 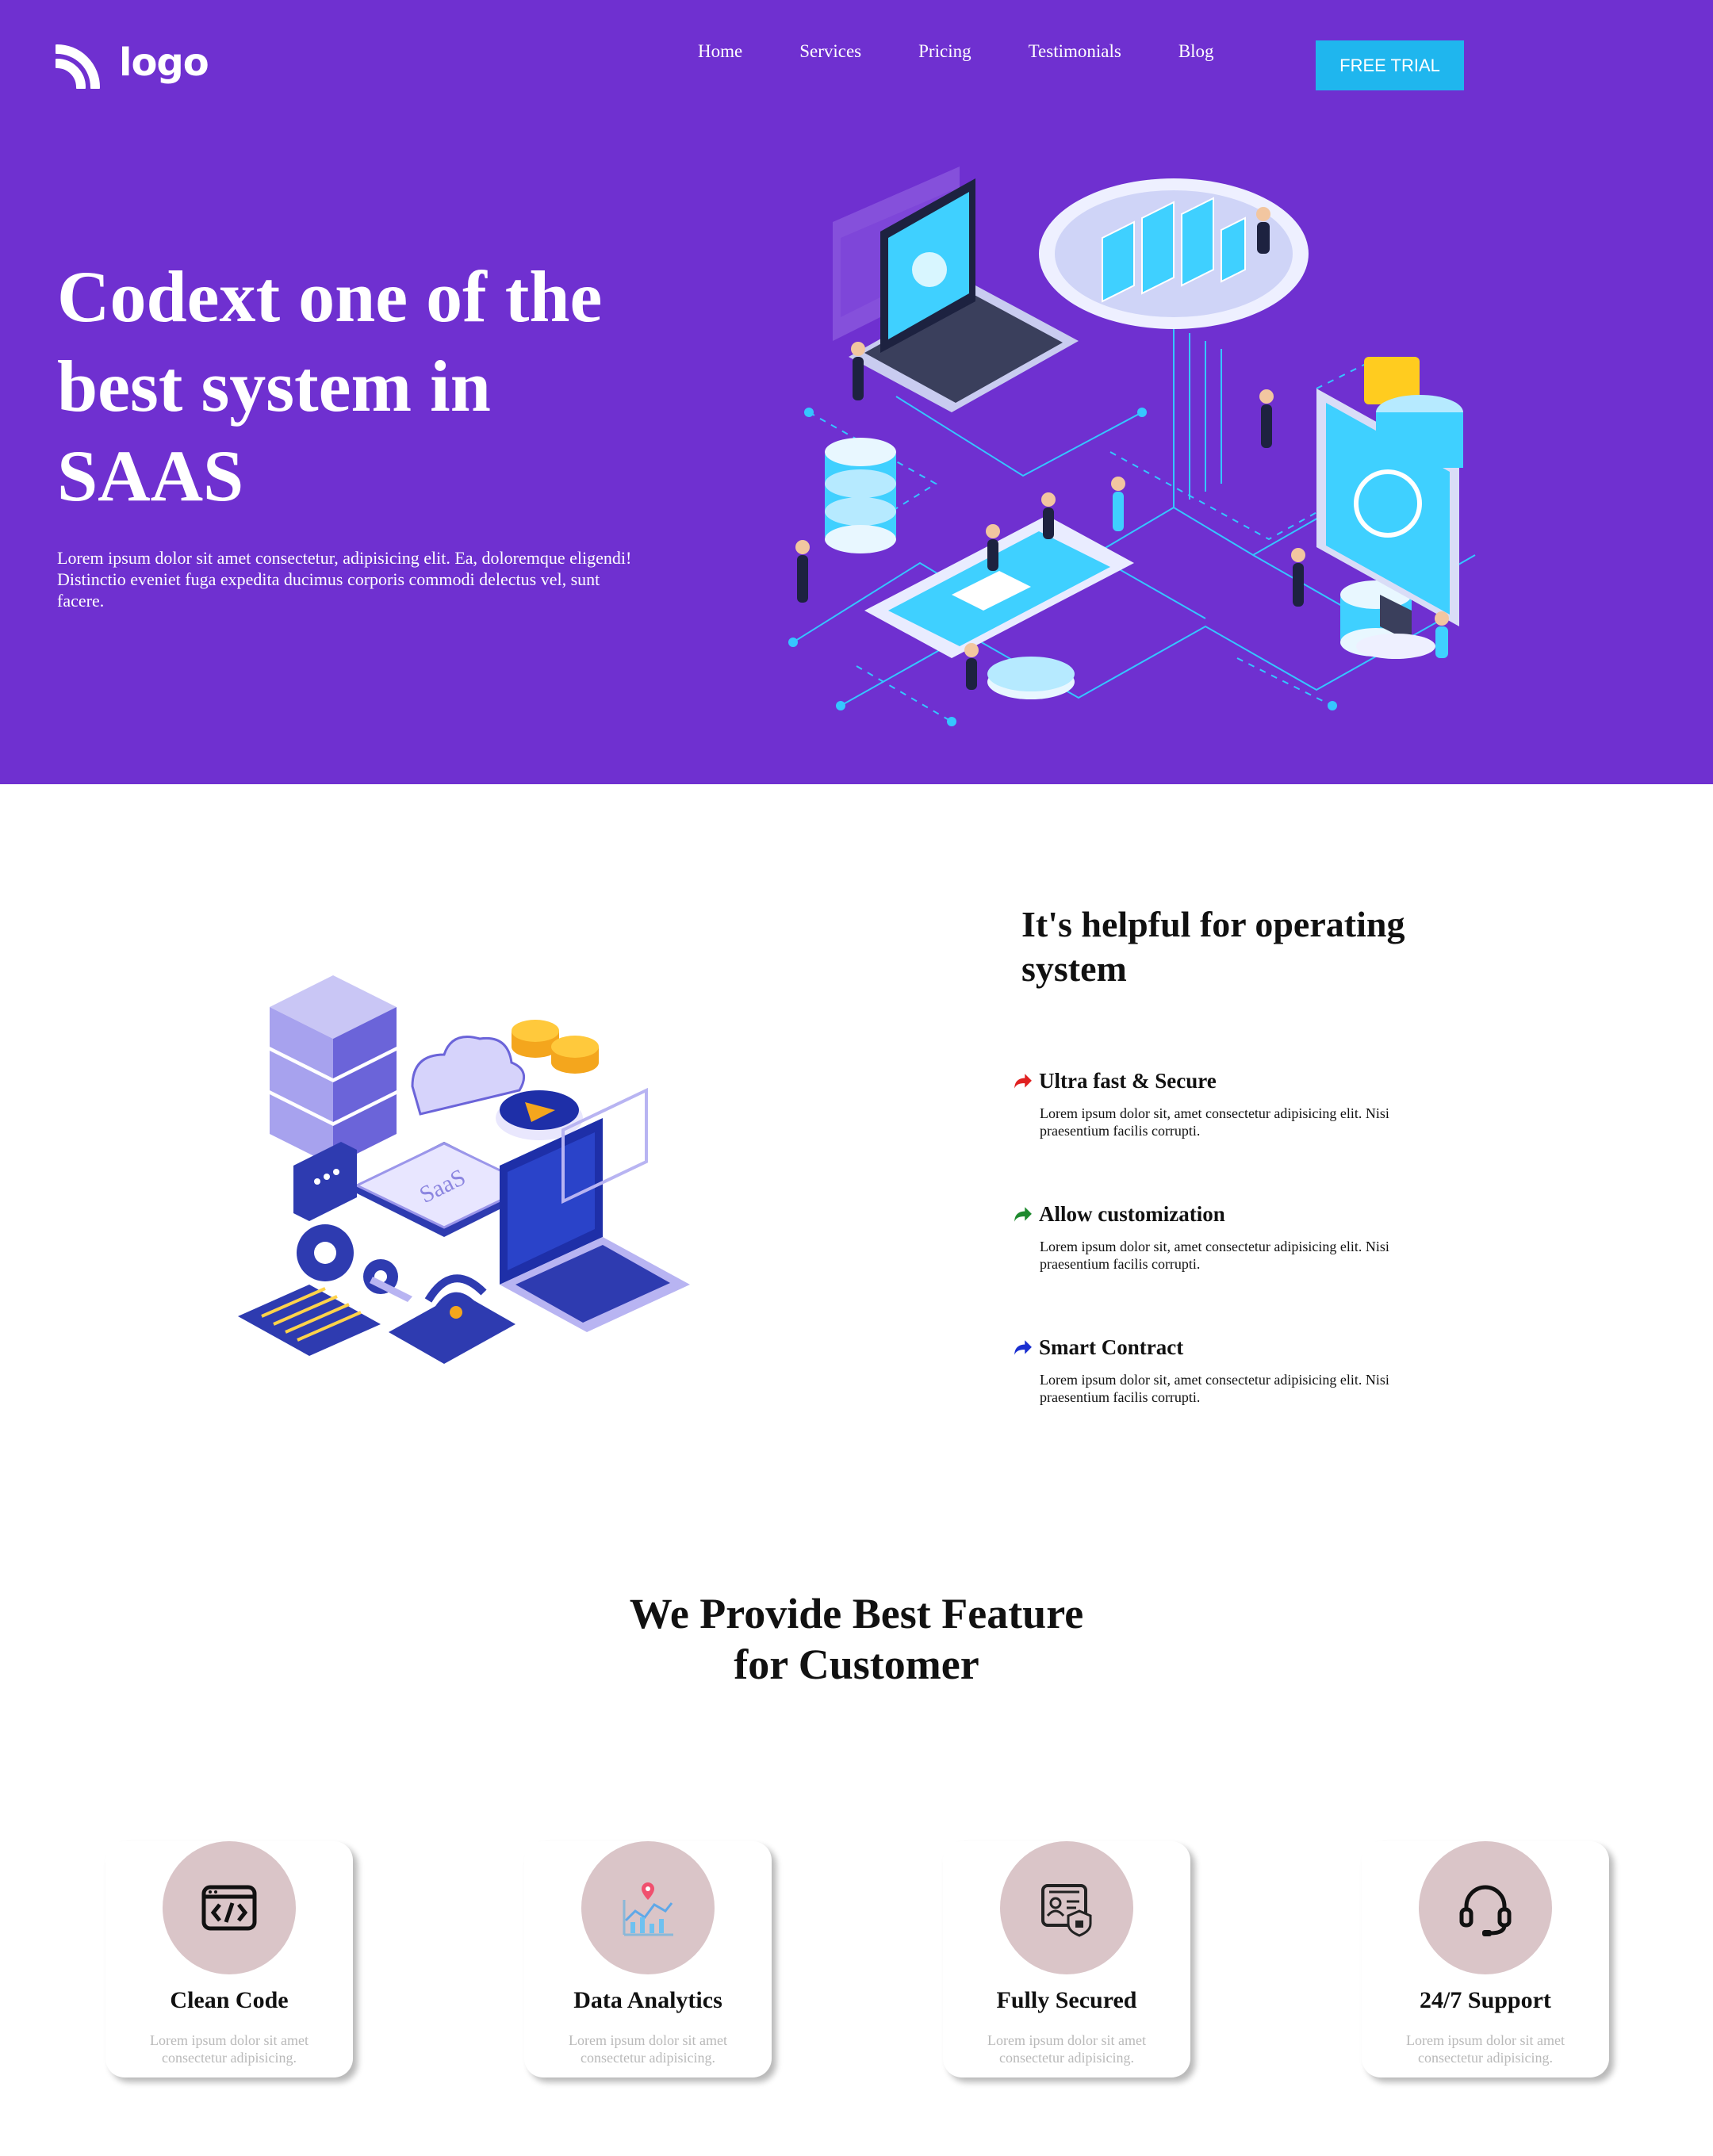 I want to click on saas-illustration: SaaS, so click(x=464, y=1169).